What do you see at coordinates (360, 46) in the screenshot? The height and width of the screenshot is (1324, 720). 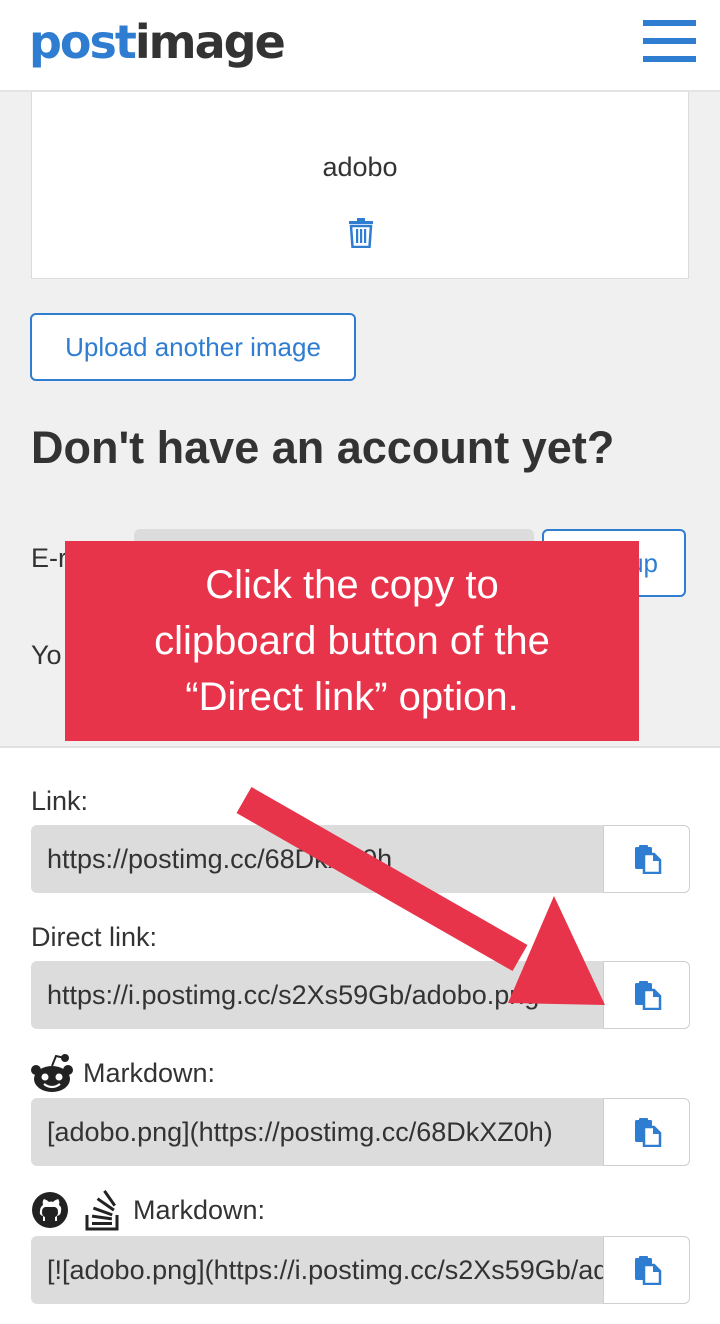 I see `site-header: postimage` at bounding box center [360, 46].